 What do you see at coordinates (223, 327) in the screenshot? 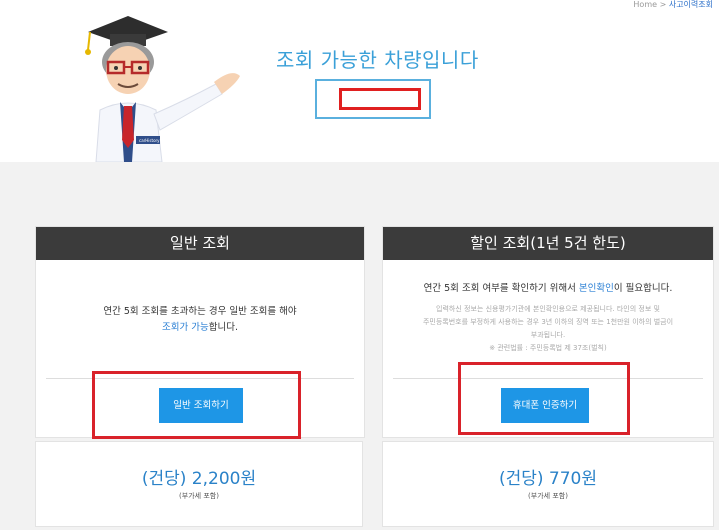
I see `general-desc-tail: 합니다.` at bounding box center [223, 327].